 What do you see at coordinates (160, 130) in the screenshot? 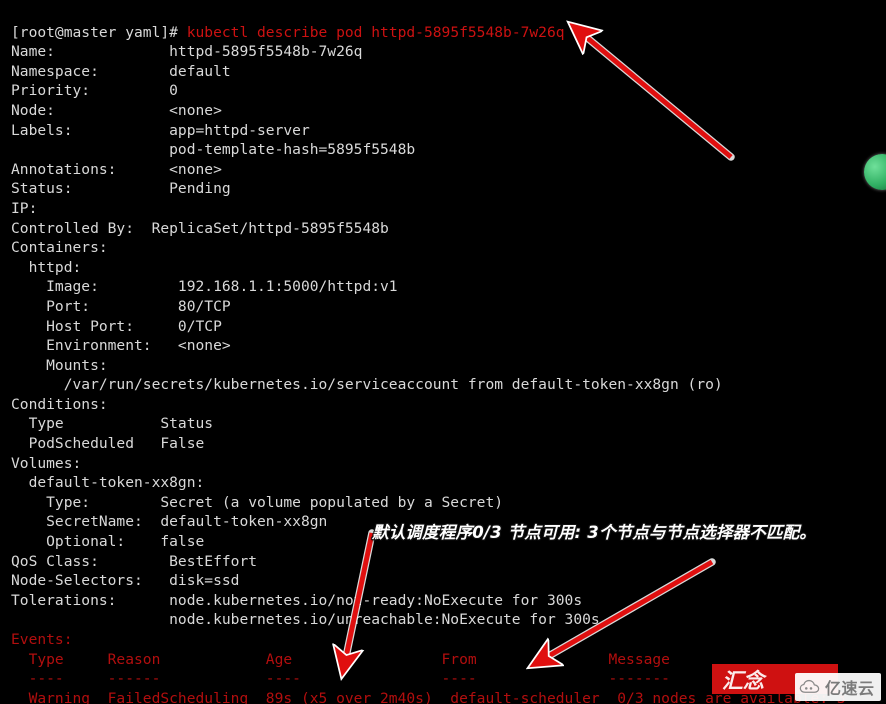
I see `terminal-line: Labels: app=httpd-server` at bounding box center [160, 130].